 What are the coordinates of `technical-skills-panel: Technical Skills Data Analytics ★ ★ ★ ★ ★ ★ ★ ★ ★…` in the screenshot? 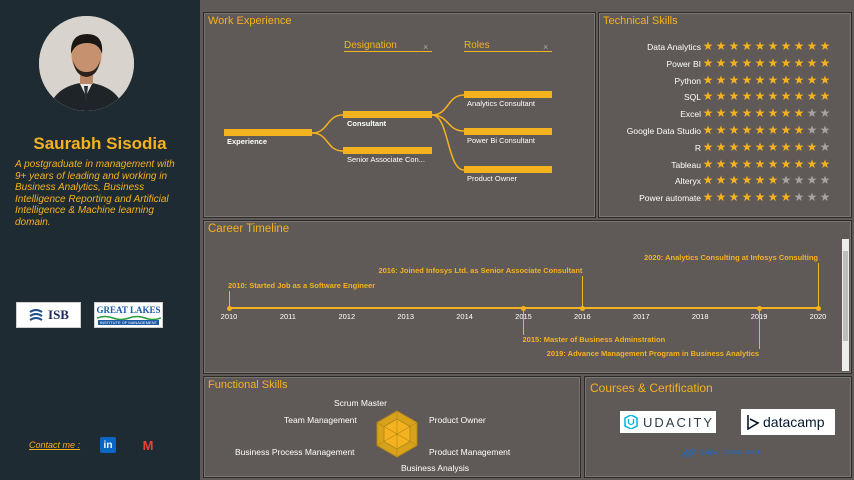 It's located at (725, 115).